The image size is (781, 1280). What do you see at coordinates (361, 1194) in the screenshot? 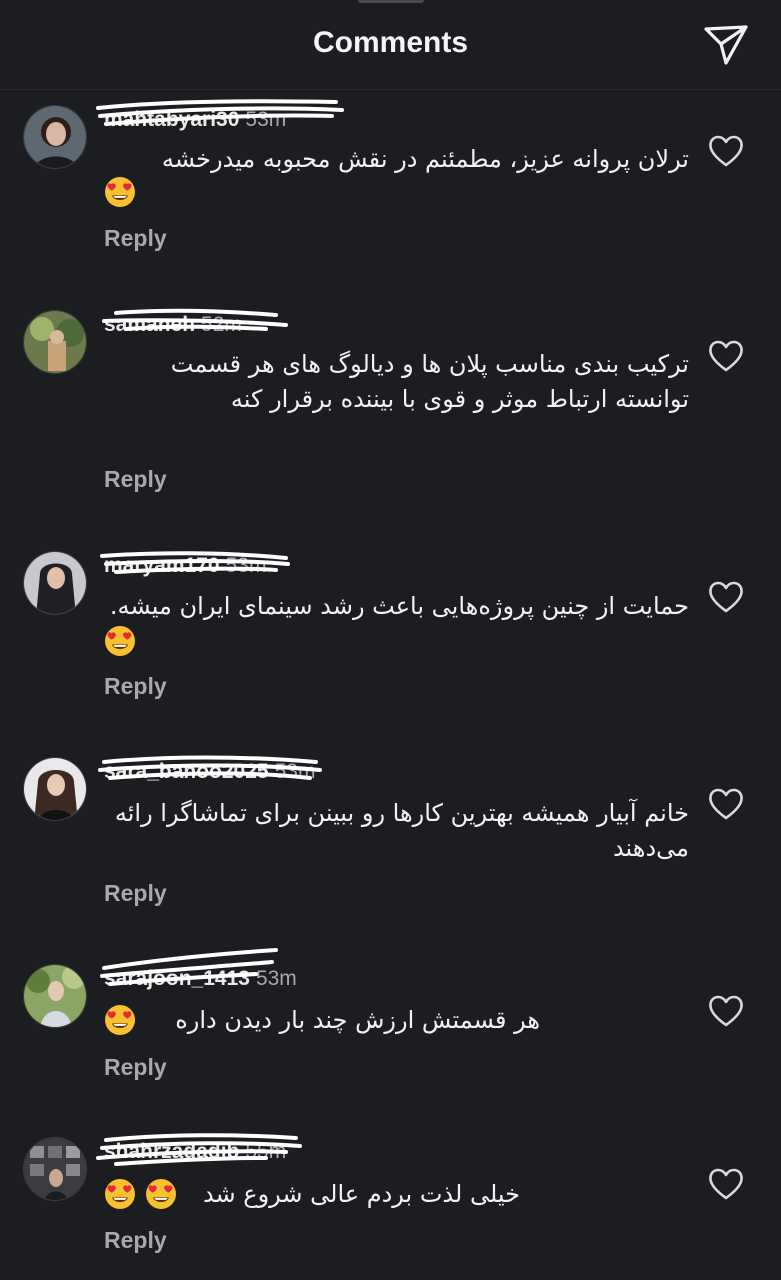
I see `comment-text: خیلی لذت بردم عالی شروع شد` at bounding box center [361, 1194].